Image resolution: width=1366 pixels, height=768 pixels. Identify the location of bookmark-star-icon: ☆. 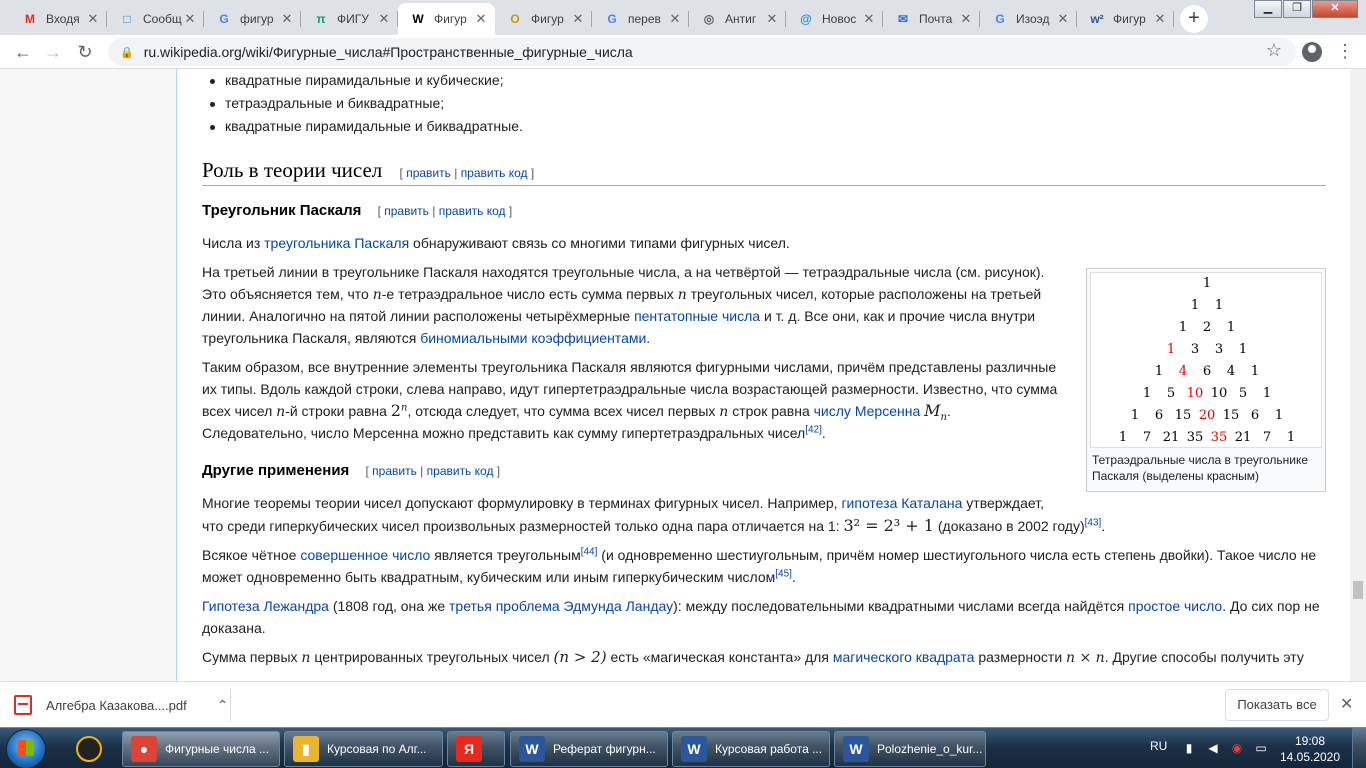
(1274, 50).